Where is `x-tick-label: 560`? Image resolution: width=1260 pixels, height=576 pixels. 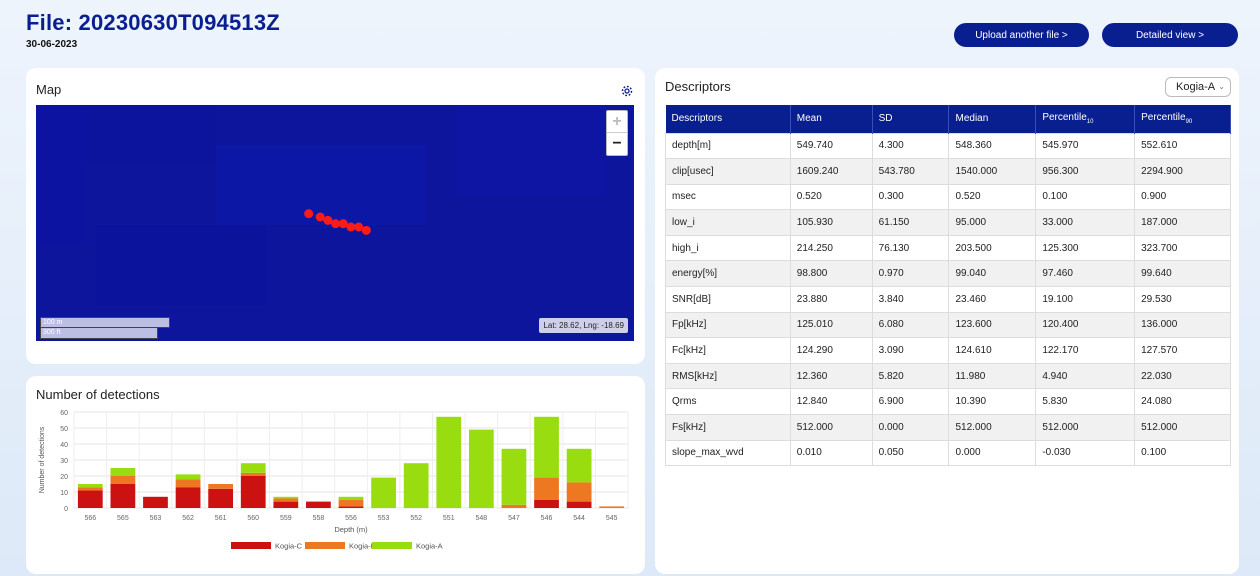
x-tick-label: 560 is located at coordinates (253, 518).